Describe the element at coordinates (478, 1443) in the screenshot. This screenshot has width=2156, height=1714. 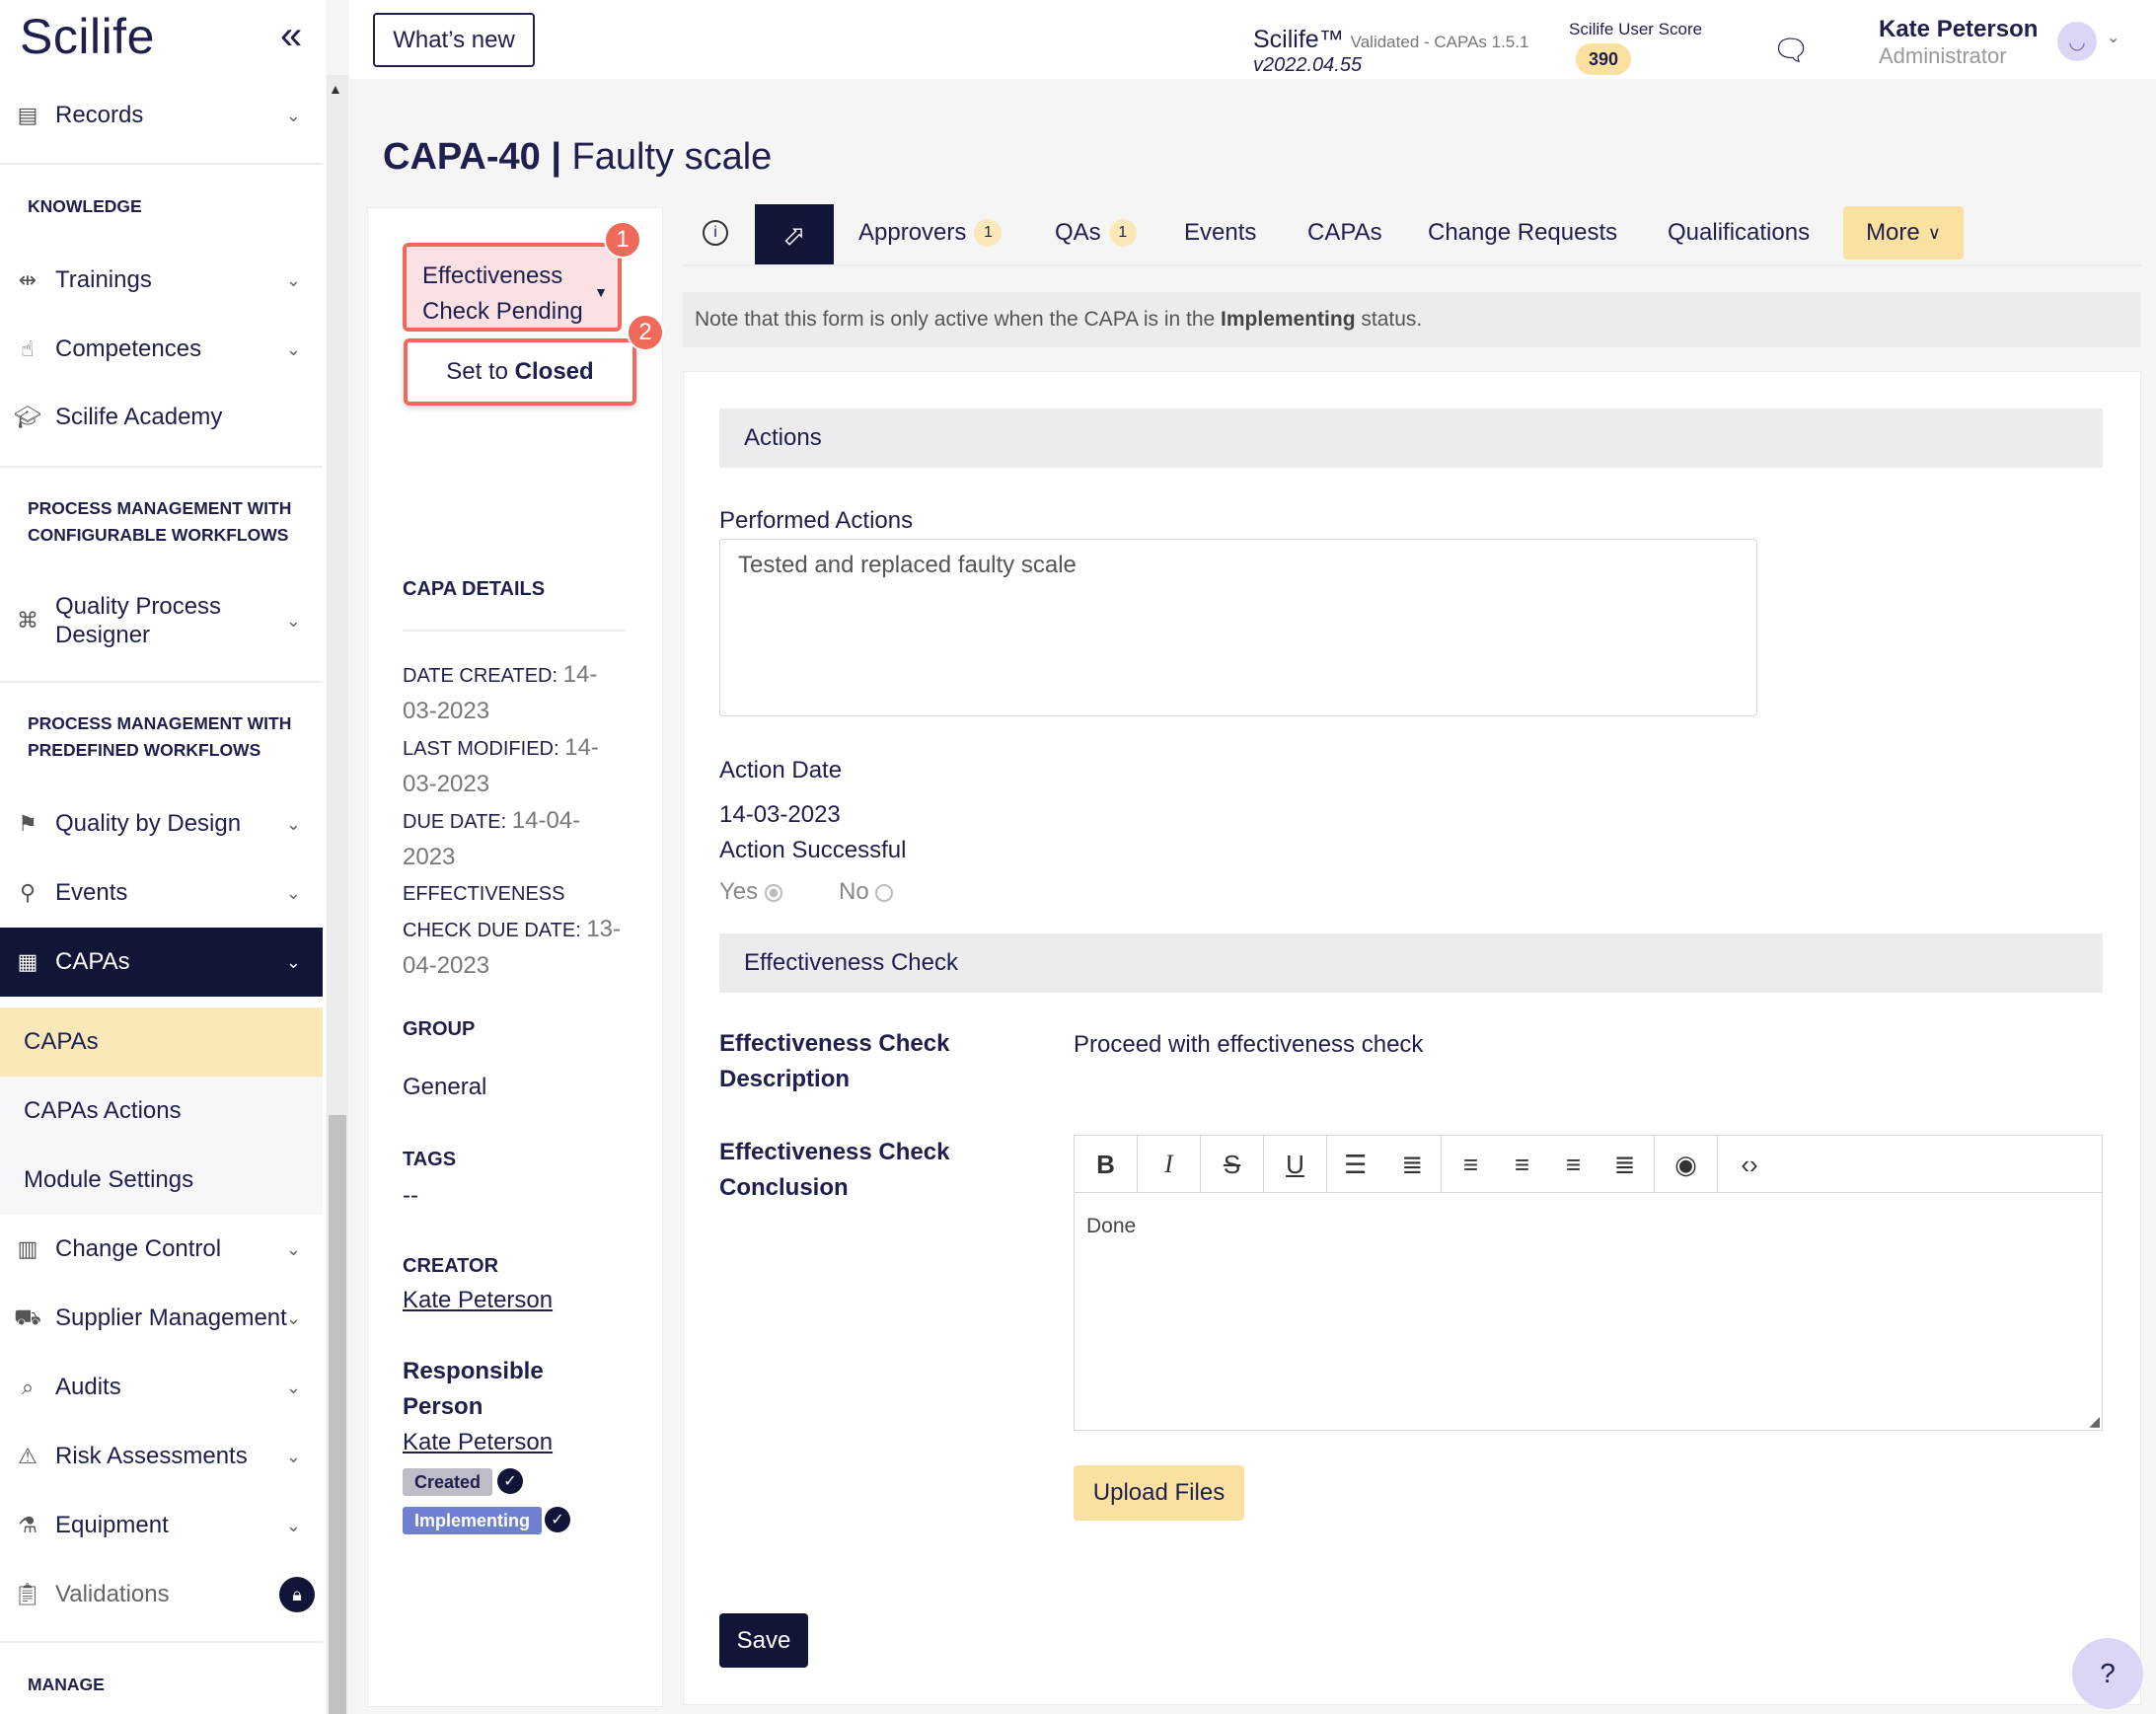
I see `responsible-link: Kate Peterson` at that location.